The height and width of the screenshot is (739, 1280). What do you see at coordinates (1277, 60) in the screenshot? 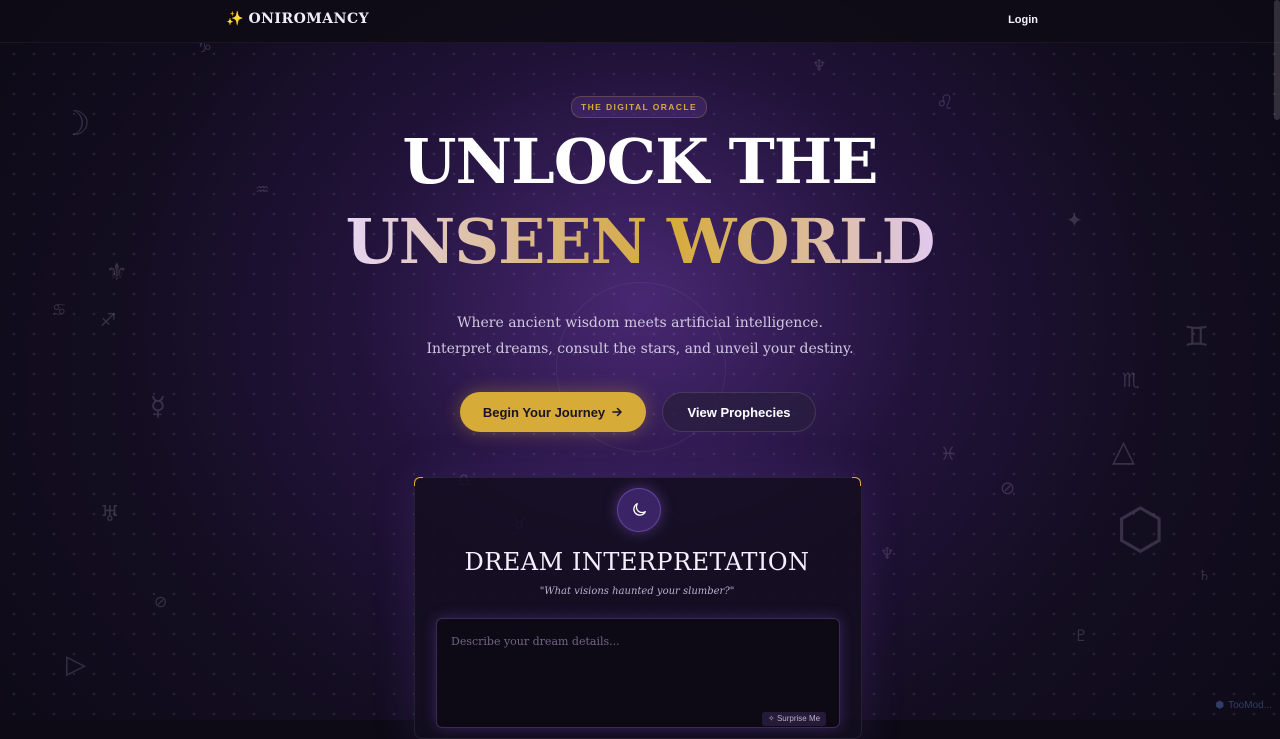
I see `page-scrollbar` at bounding box center [1277, 60].